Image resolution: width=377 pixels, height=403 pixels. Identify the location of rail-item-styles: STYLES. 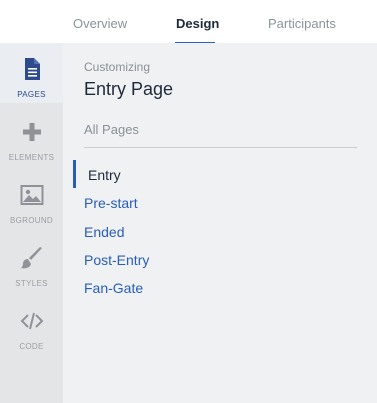
(31, 262).